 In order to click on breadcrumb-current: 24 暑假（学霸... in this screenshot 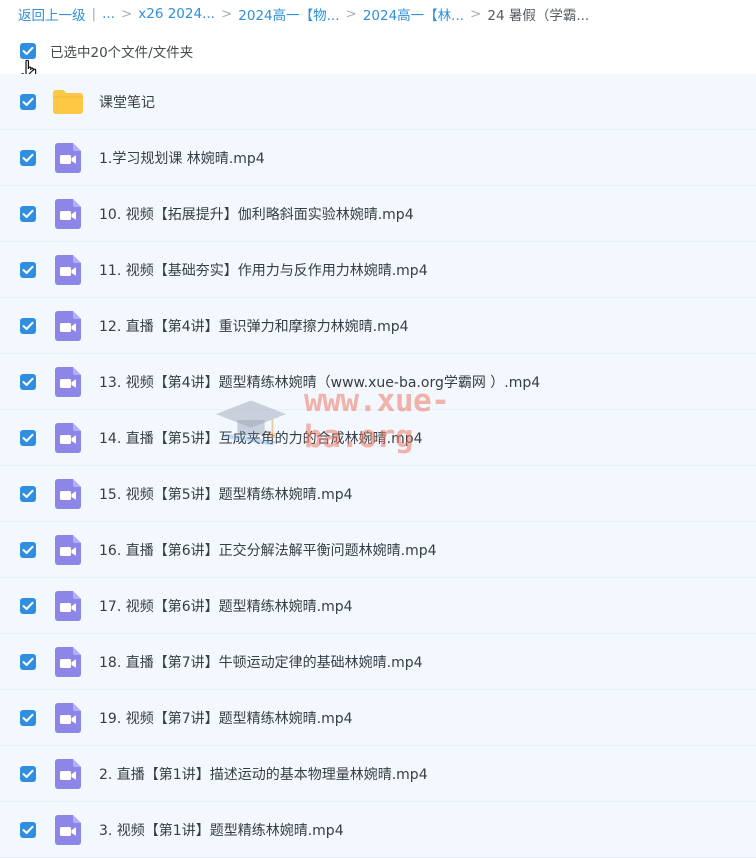, I will do `click(538, 16)`.